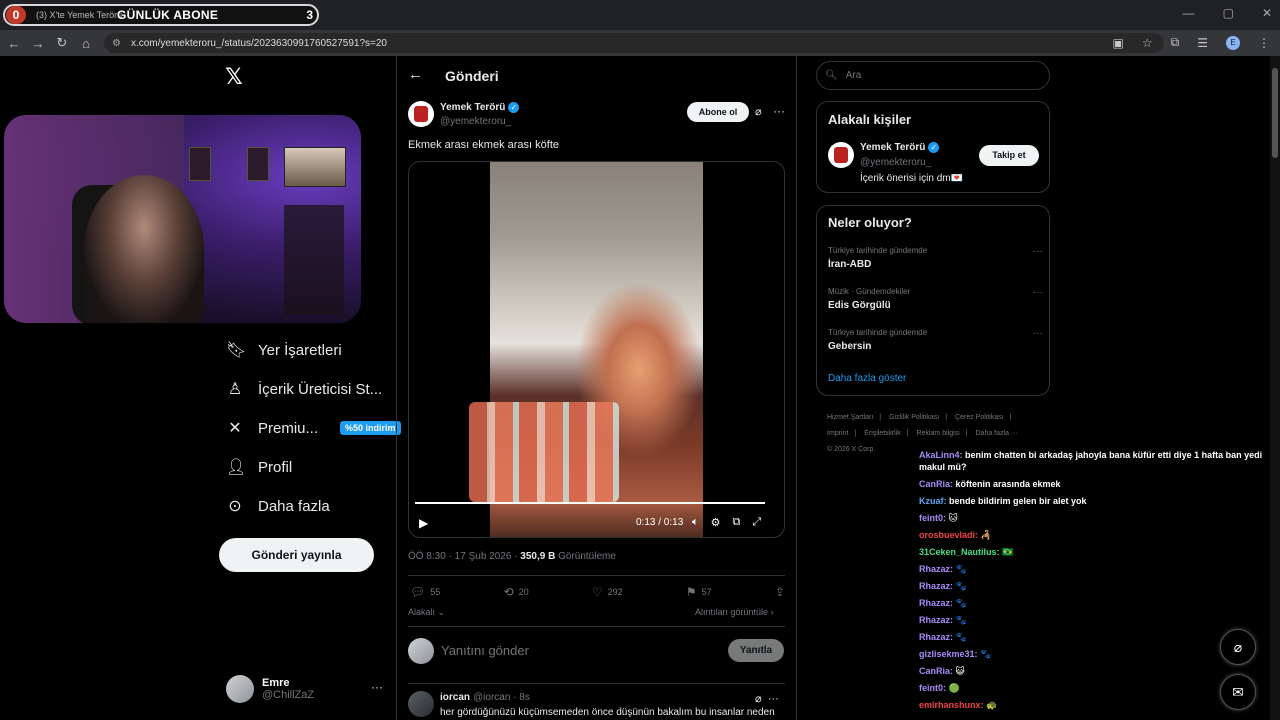  I want to click on chevron-down-icon: ⌄, so click(441, 612).